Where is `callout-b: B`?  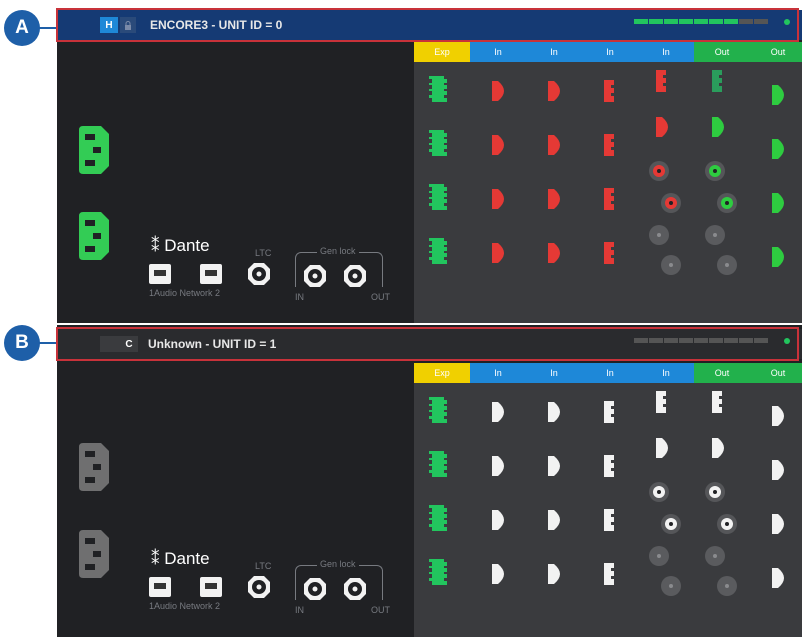 callout-b: B is located at coordinates (22, 343).